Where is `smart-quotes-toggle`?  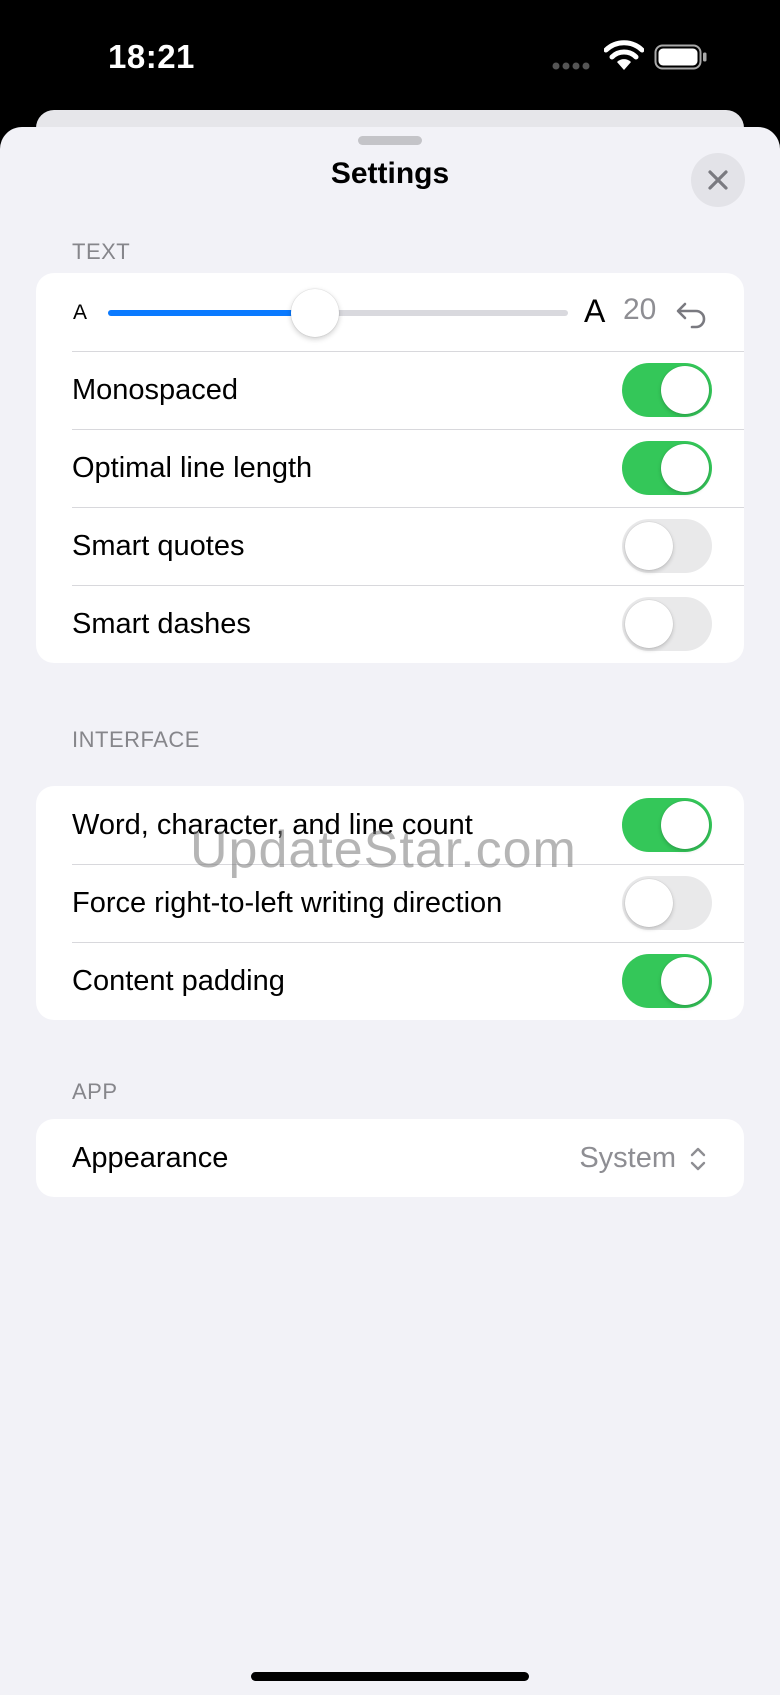
smart-quotes-toggle is located at coordinates (667, 546).